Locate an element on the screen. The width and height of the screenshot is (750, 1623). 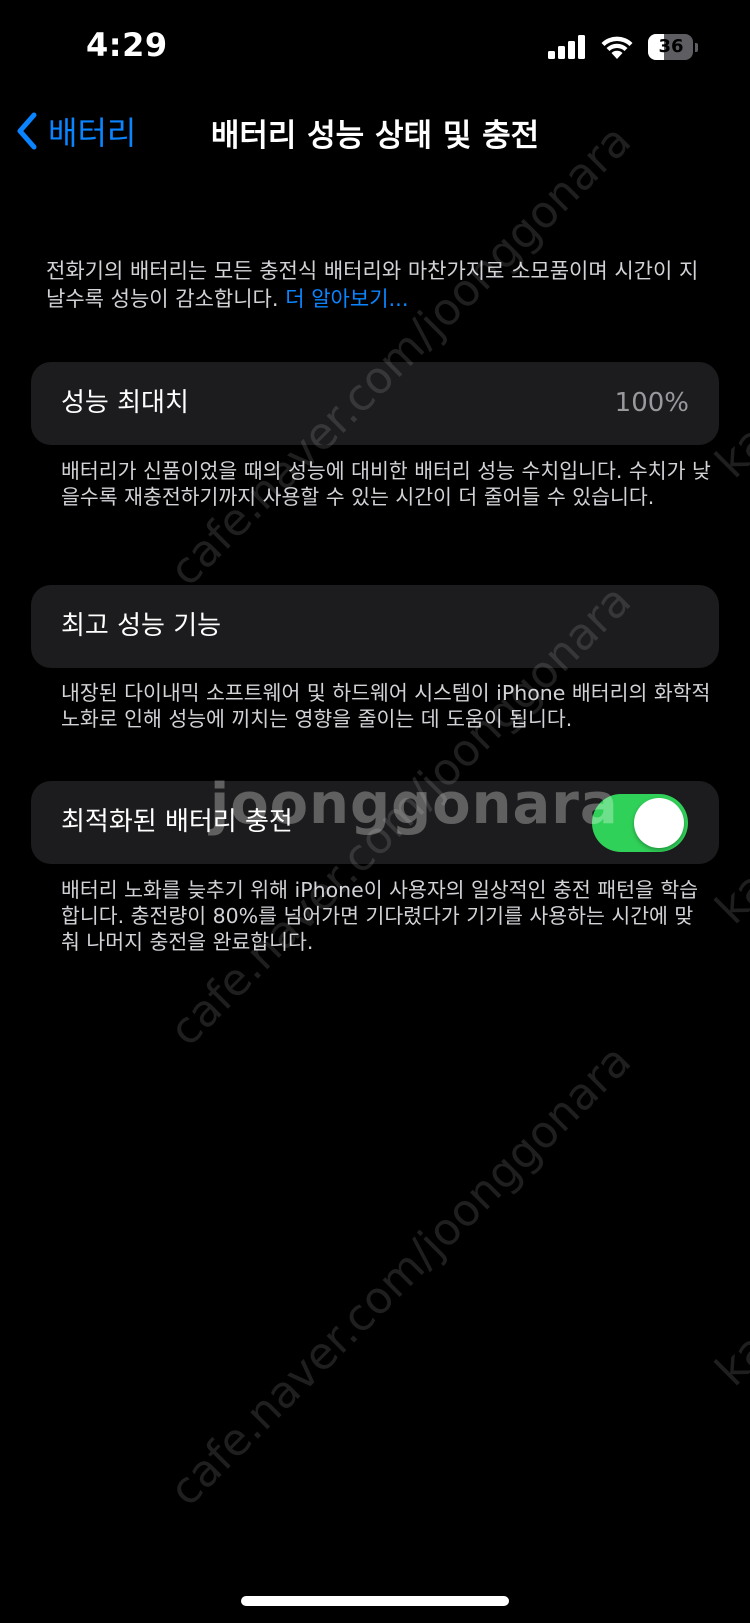
optimized-charging-row: 최적화된 배터리 충전 is located at coordinates (375, 822).